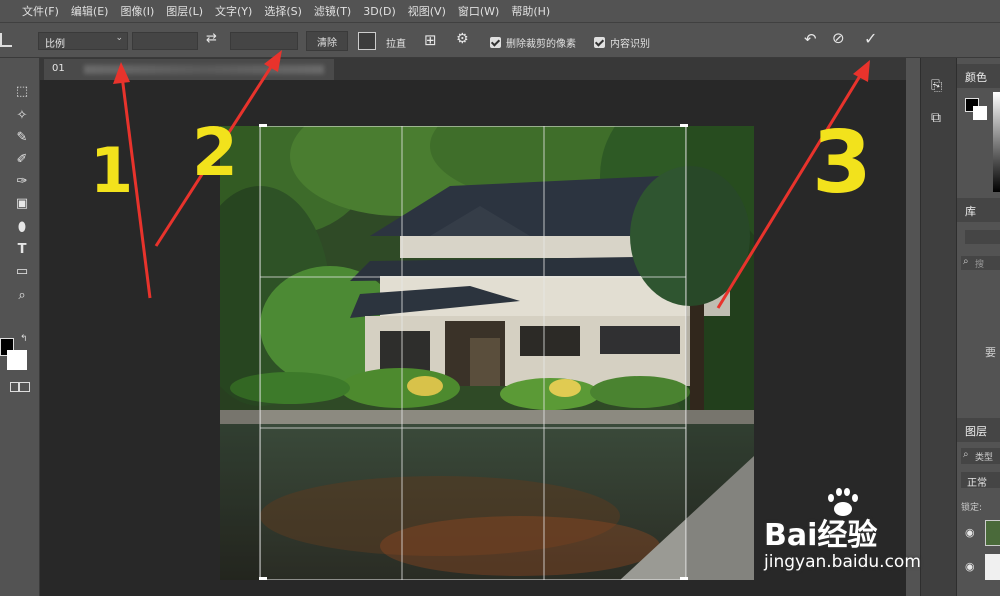 This screenshot has height=596, width=1000. Describe the element at coordinates (936, 118) in the screenshot. I see `properties-icon: ⧉` at that location.